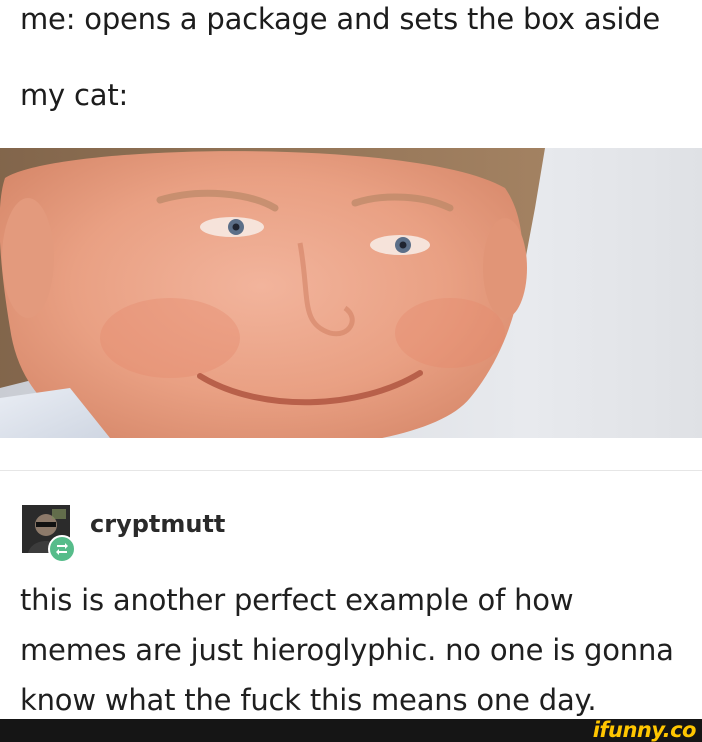 The image size is (702, 742). What do you see at coordinates (351, 470) in the screenshot?
I see `post-divider` at bounding box center [351, 470].